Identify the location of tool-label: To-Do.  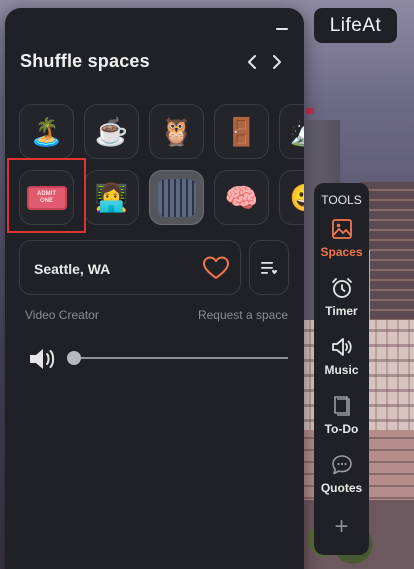
(341, 429).